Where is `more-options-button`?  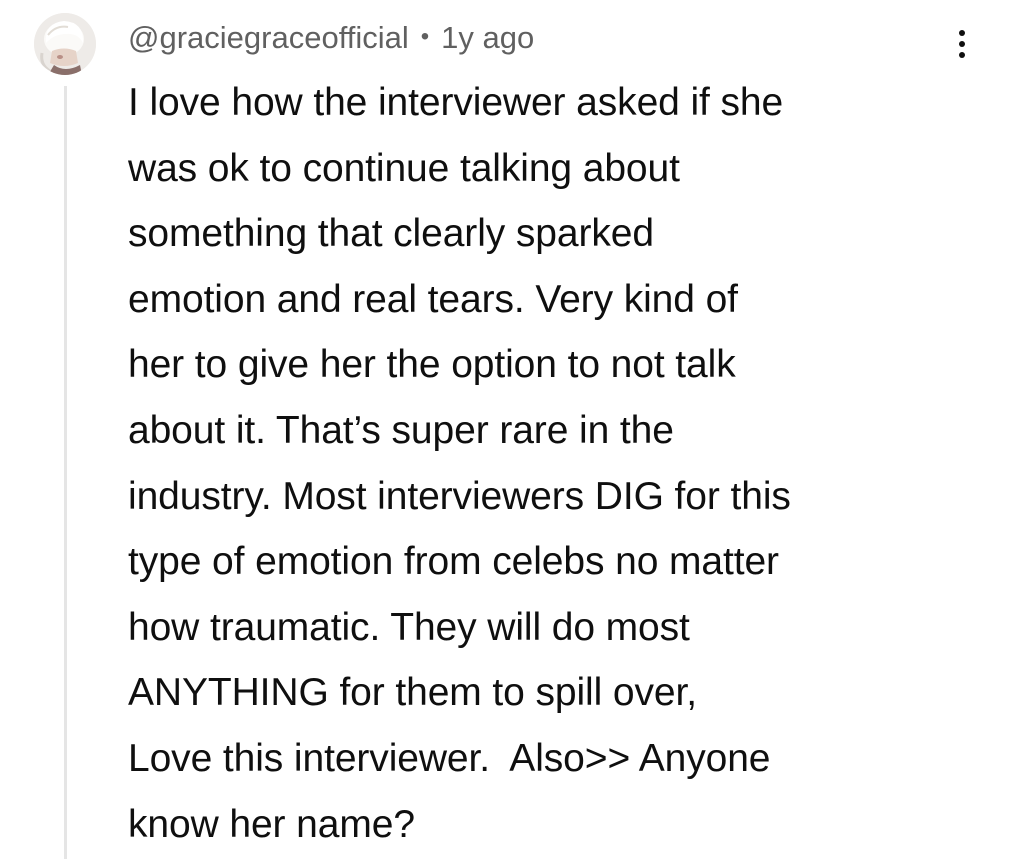 more-options-button is located at coordinates (962, 44).